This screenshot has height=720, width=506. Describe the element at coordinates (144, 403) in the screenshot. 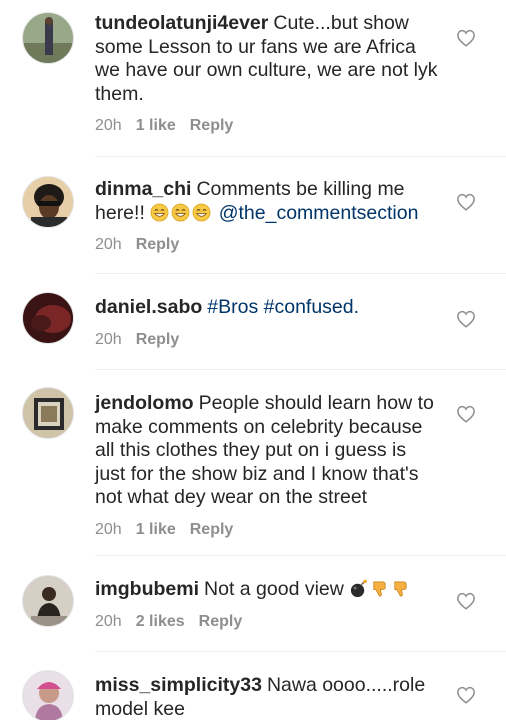

I see `comment-username: jendolomo` at that location.